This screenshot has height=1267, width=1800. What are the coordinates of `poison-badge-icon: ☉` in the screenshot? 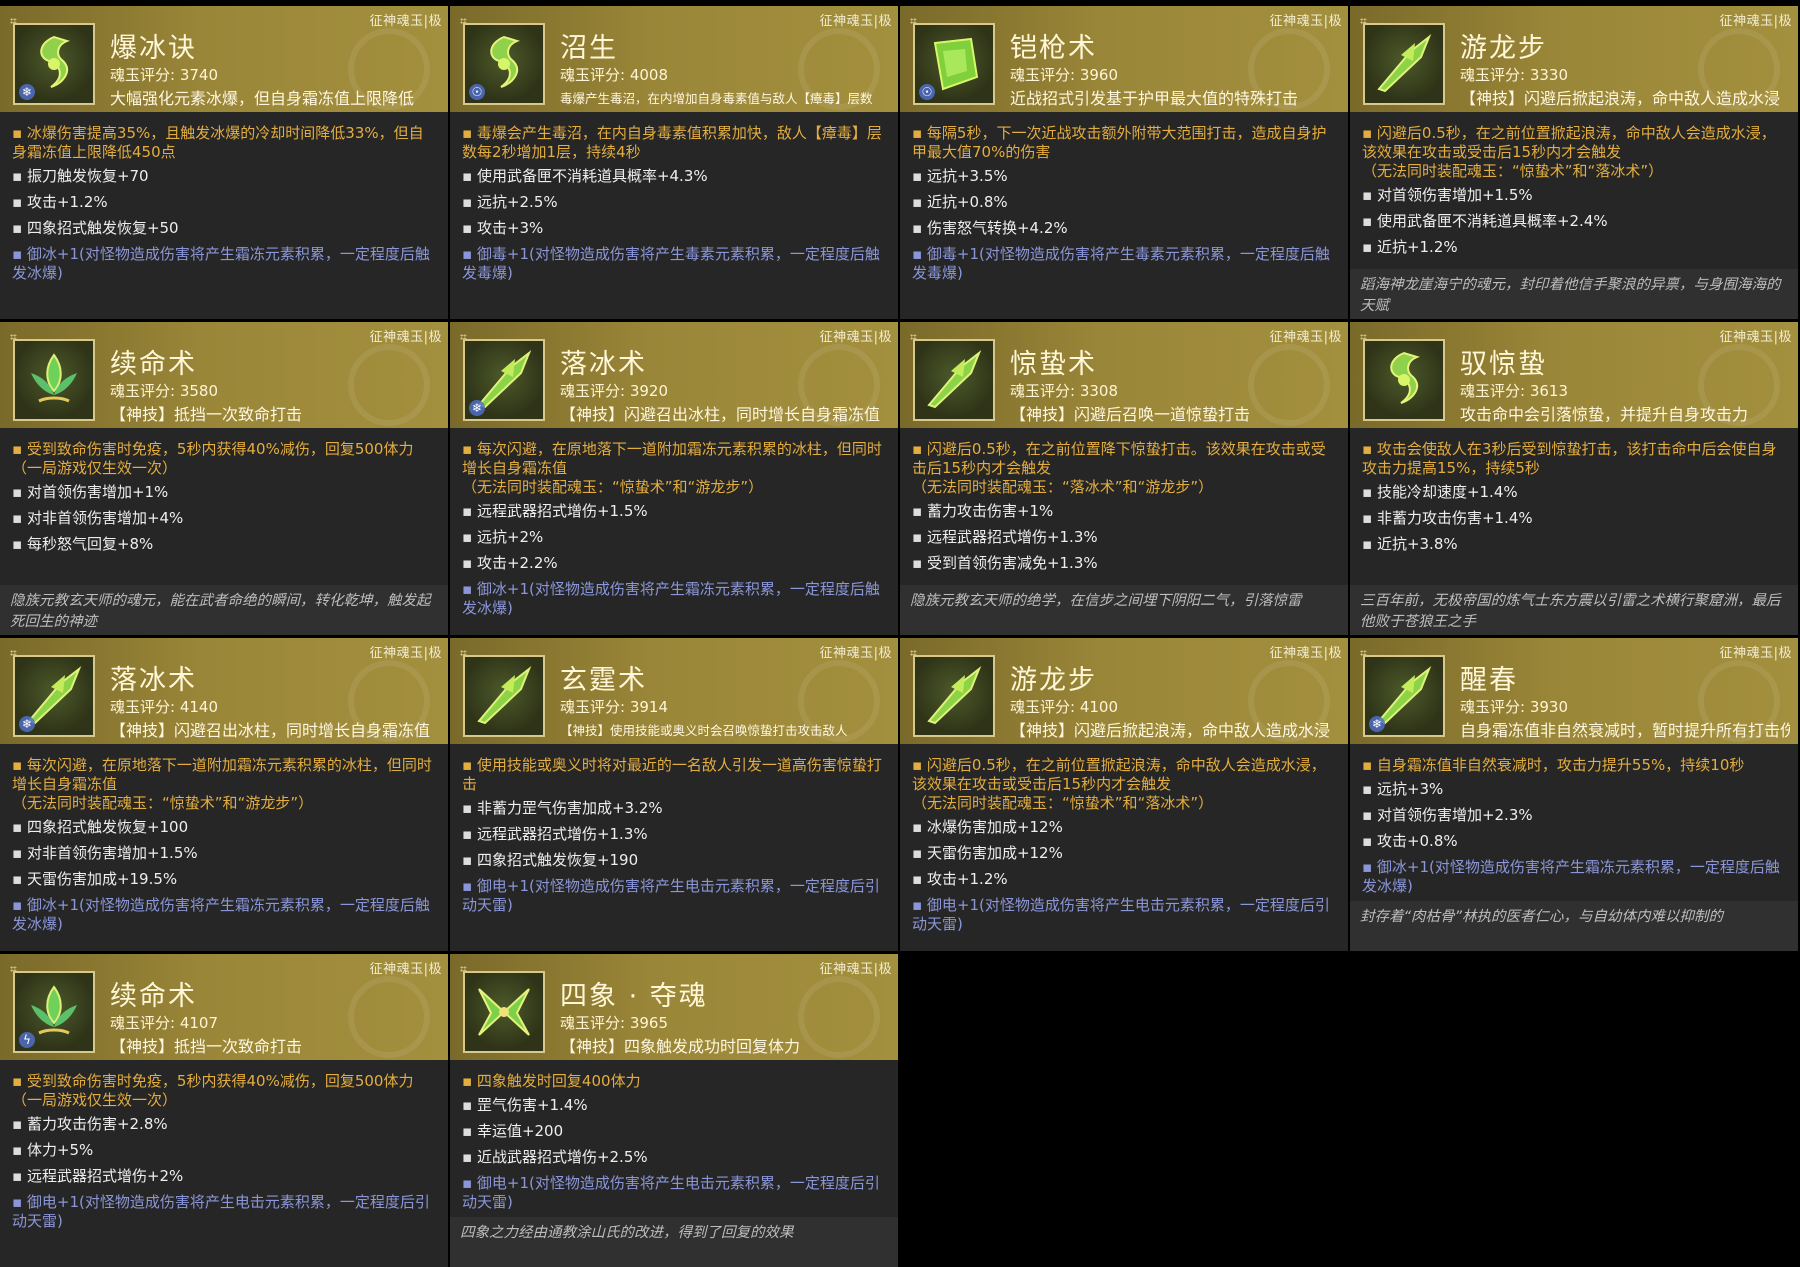 It's located at (927, 92).